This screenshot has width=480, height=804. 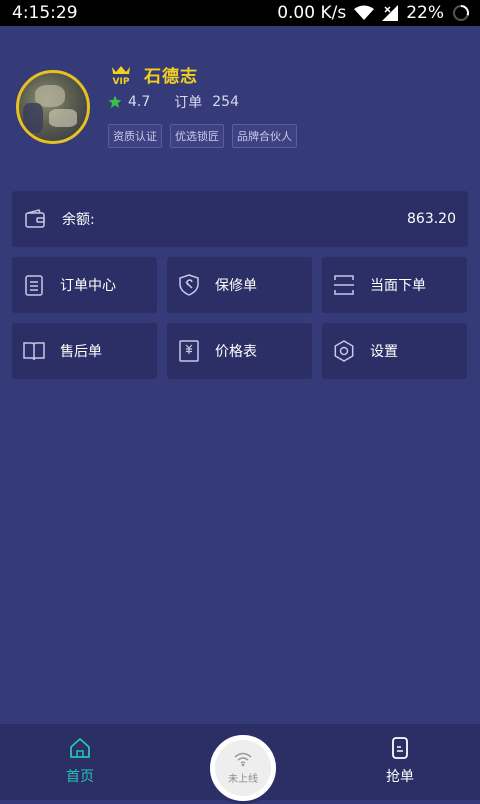 I want to click on home-icon, so click(x=80, y=748).